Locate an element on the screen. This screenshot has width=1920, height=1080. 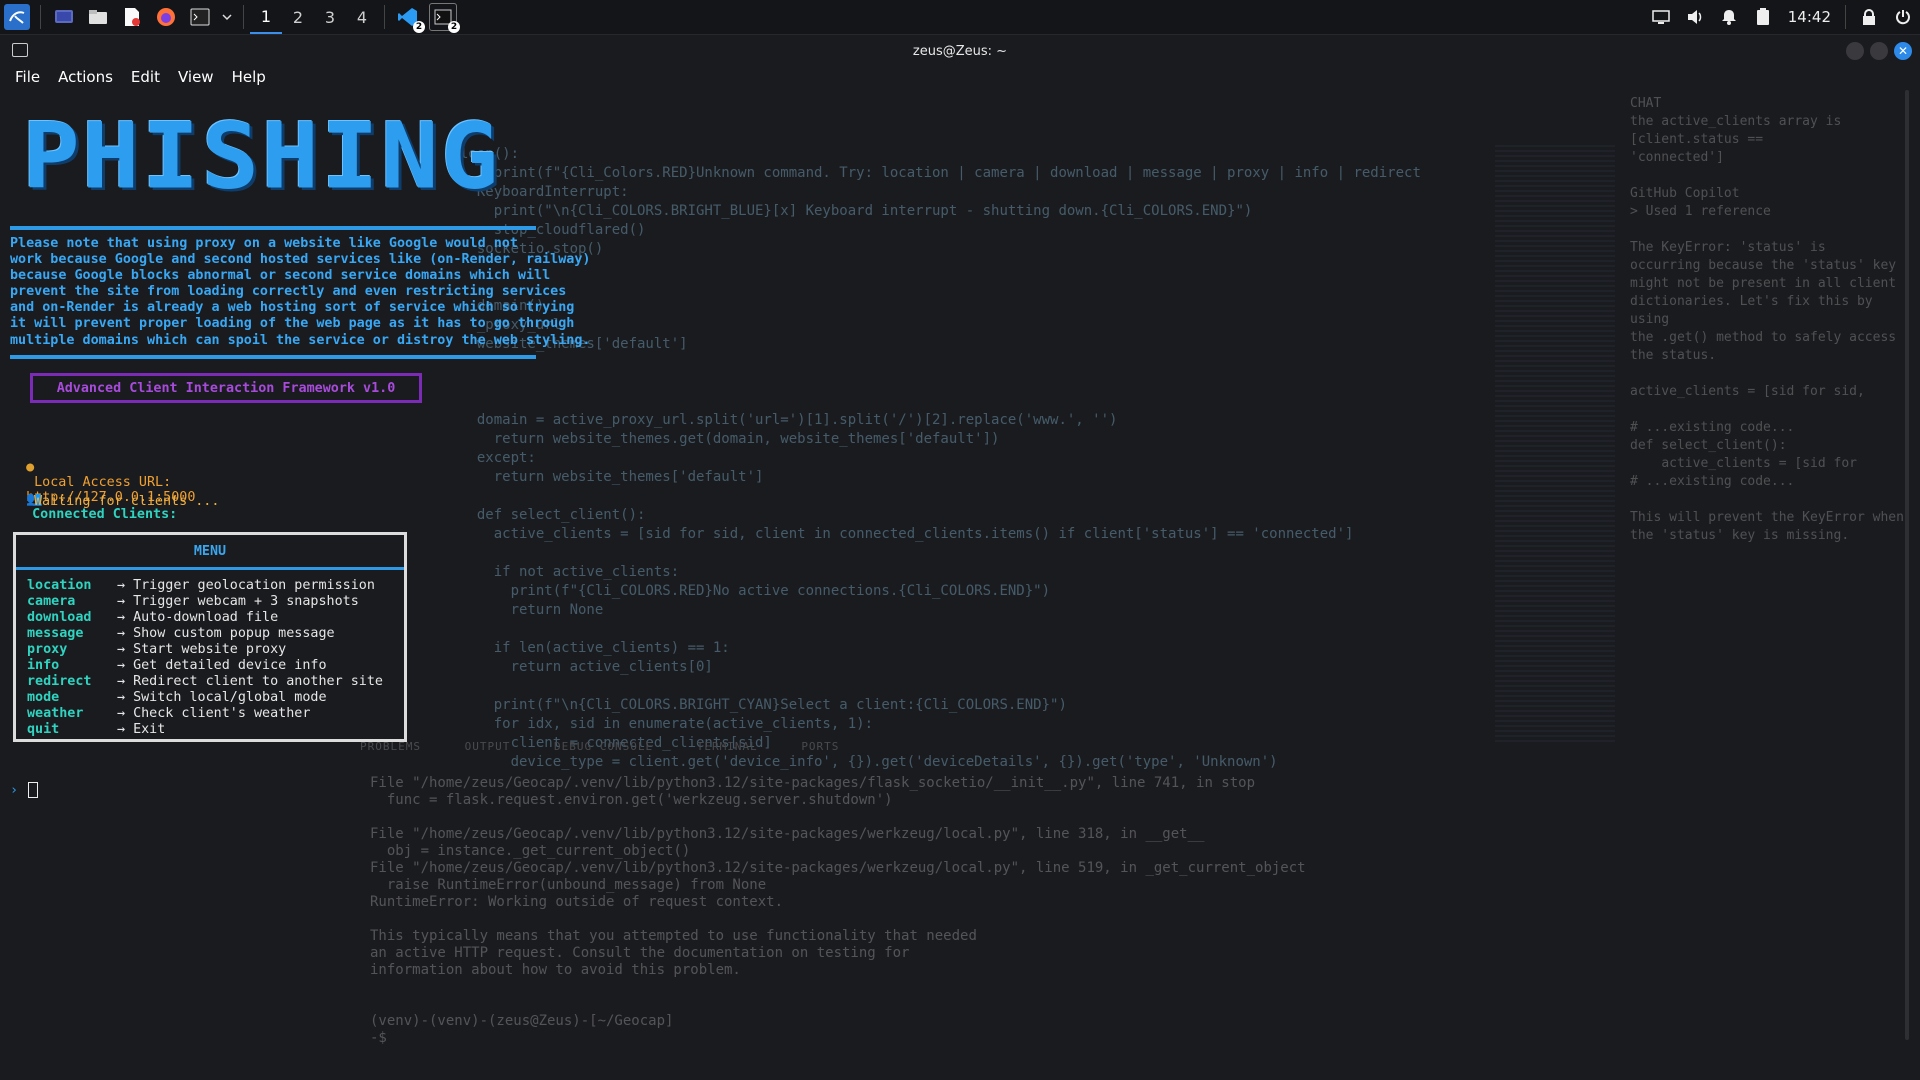
menu-description: Exit is located at coordinates (149, 729).